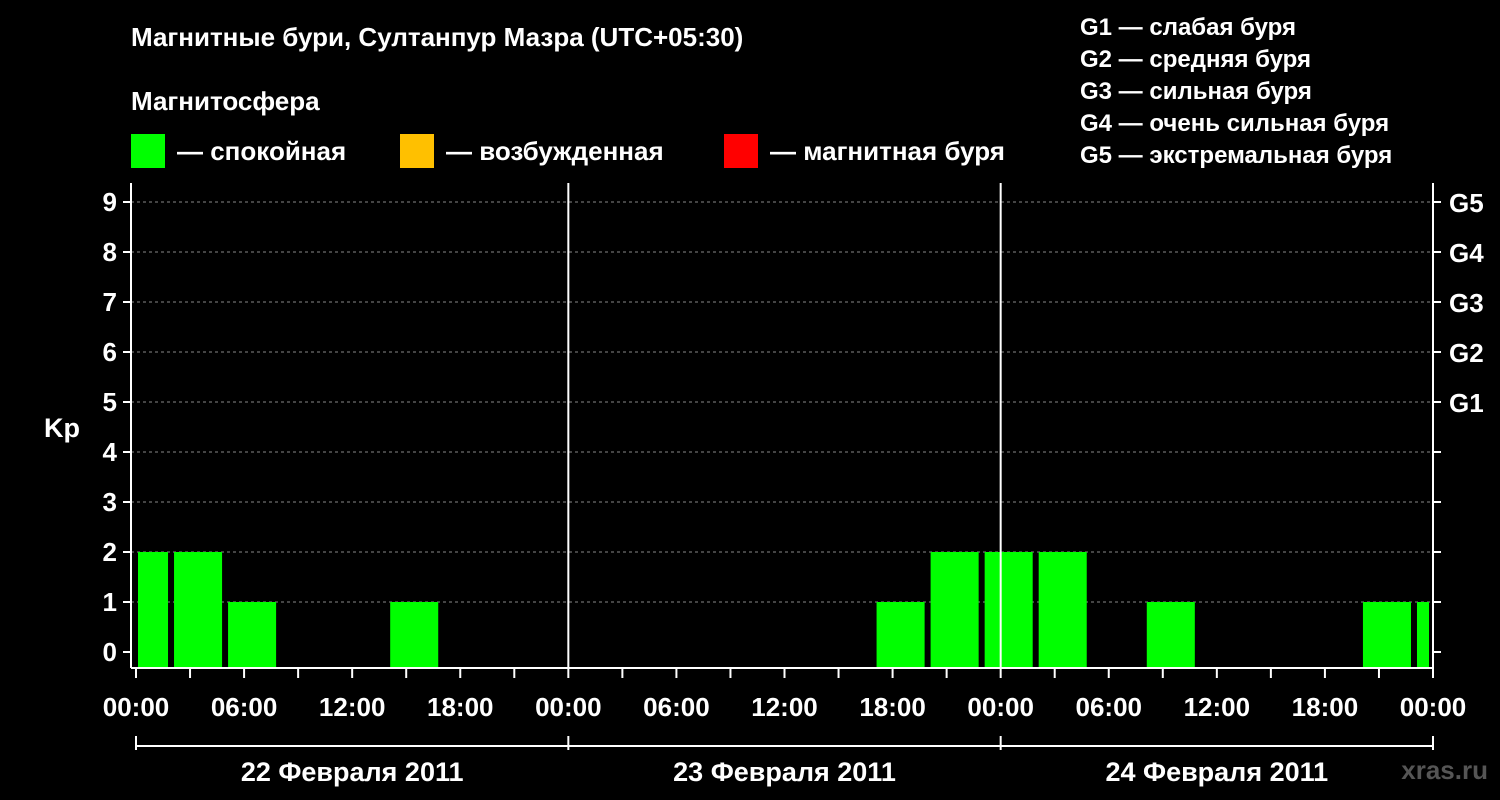 Image resolution: width=1500 pixels, height=800 pixels. What do you see at coordinates (110, 402) in the screenshot?
I see `y-tick-label: 5` at bounding box center [110, 402].